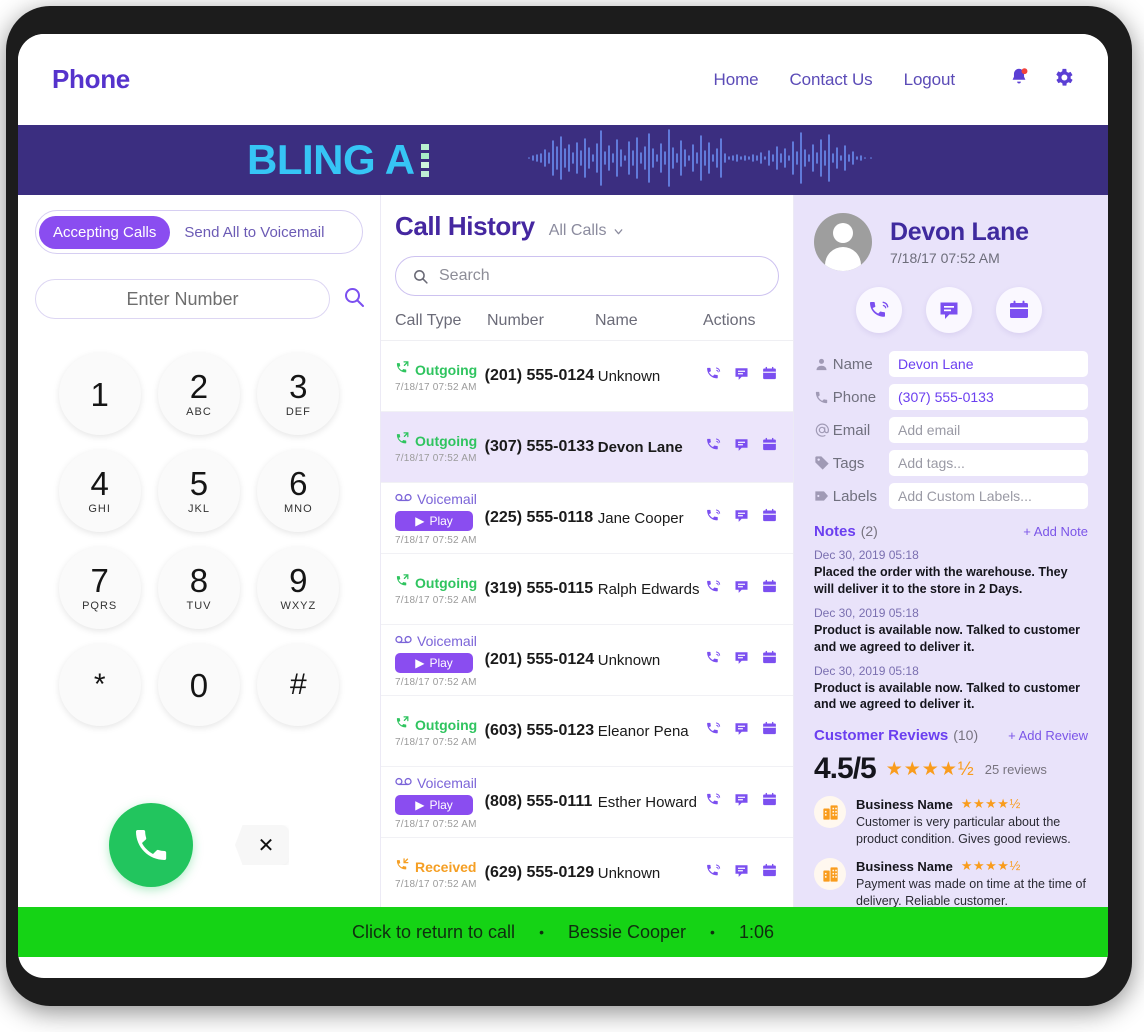 The width and height of the screenshot is (1144, 1032). What do you see at coordinates (105, 232) in the screenshot?
I see `toggle-accepting-calls: Accepting Calls` at bounding box center [105, 232].